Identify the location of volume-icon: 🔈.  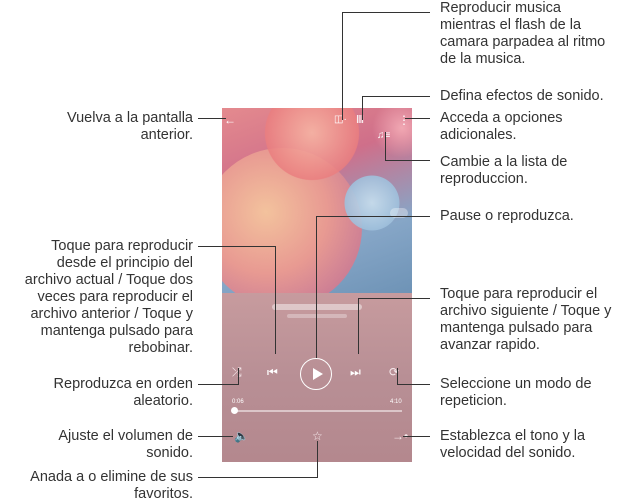
(241, 436).